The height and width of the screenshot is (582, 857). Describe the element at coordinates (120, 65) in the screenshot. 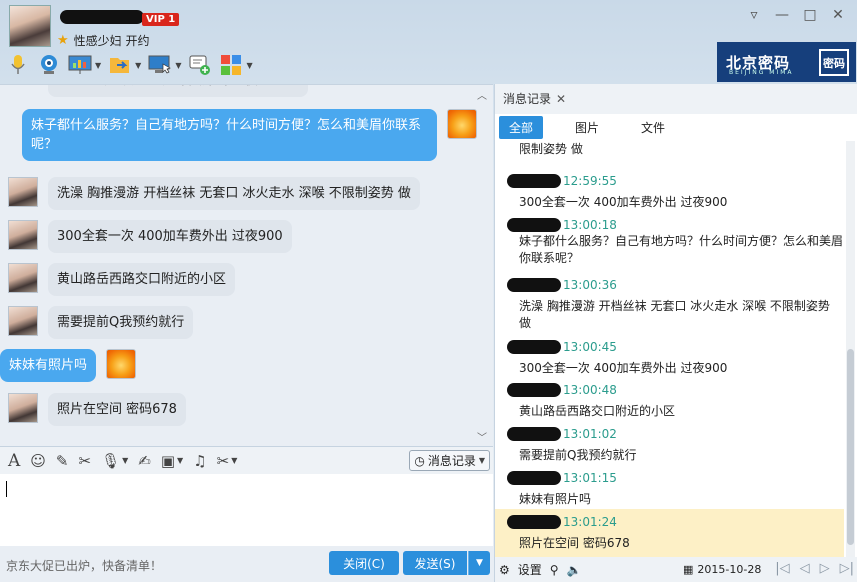

I see `file-transfer-icon` at that location.